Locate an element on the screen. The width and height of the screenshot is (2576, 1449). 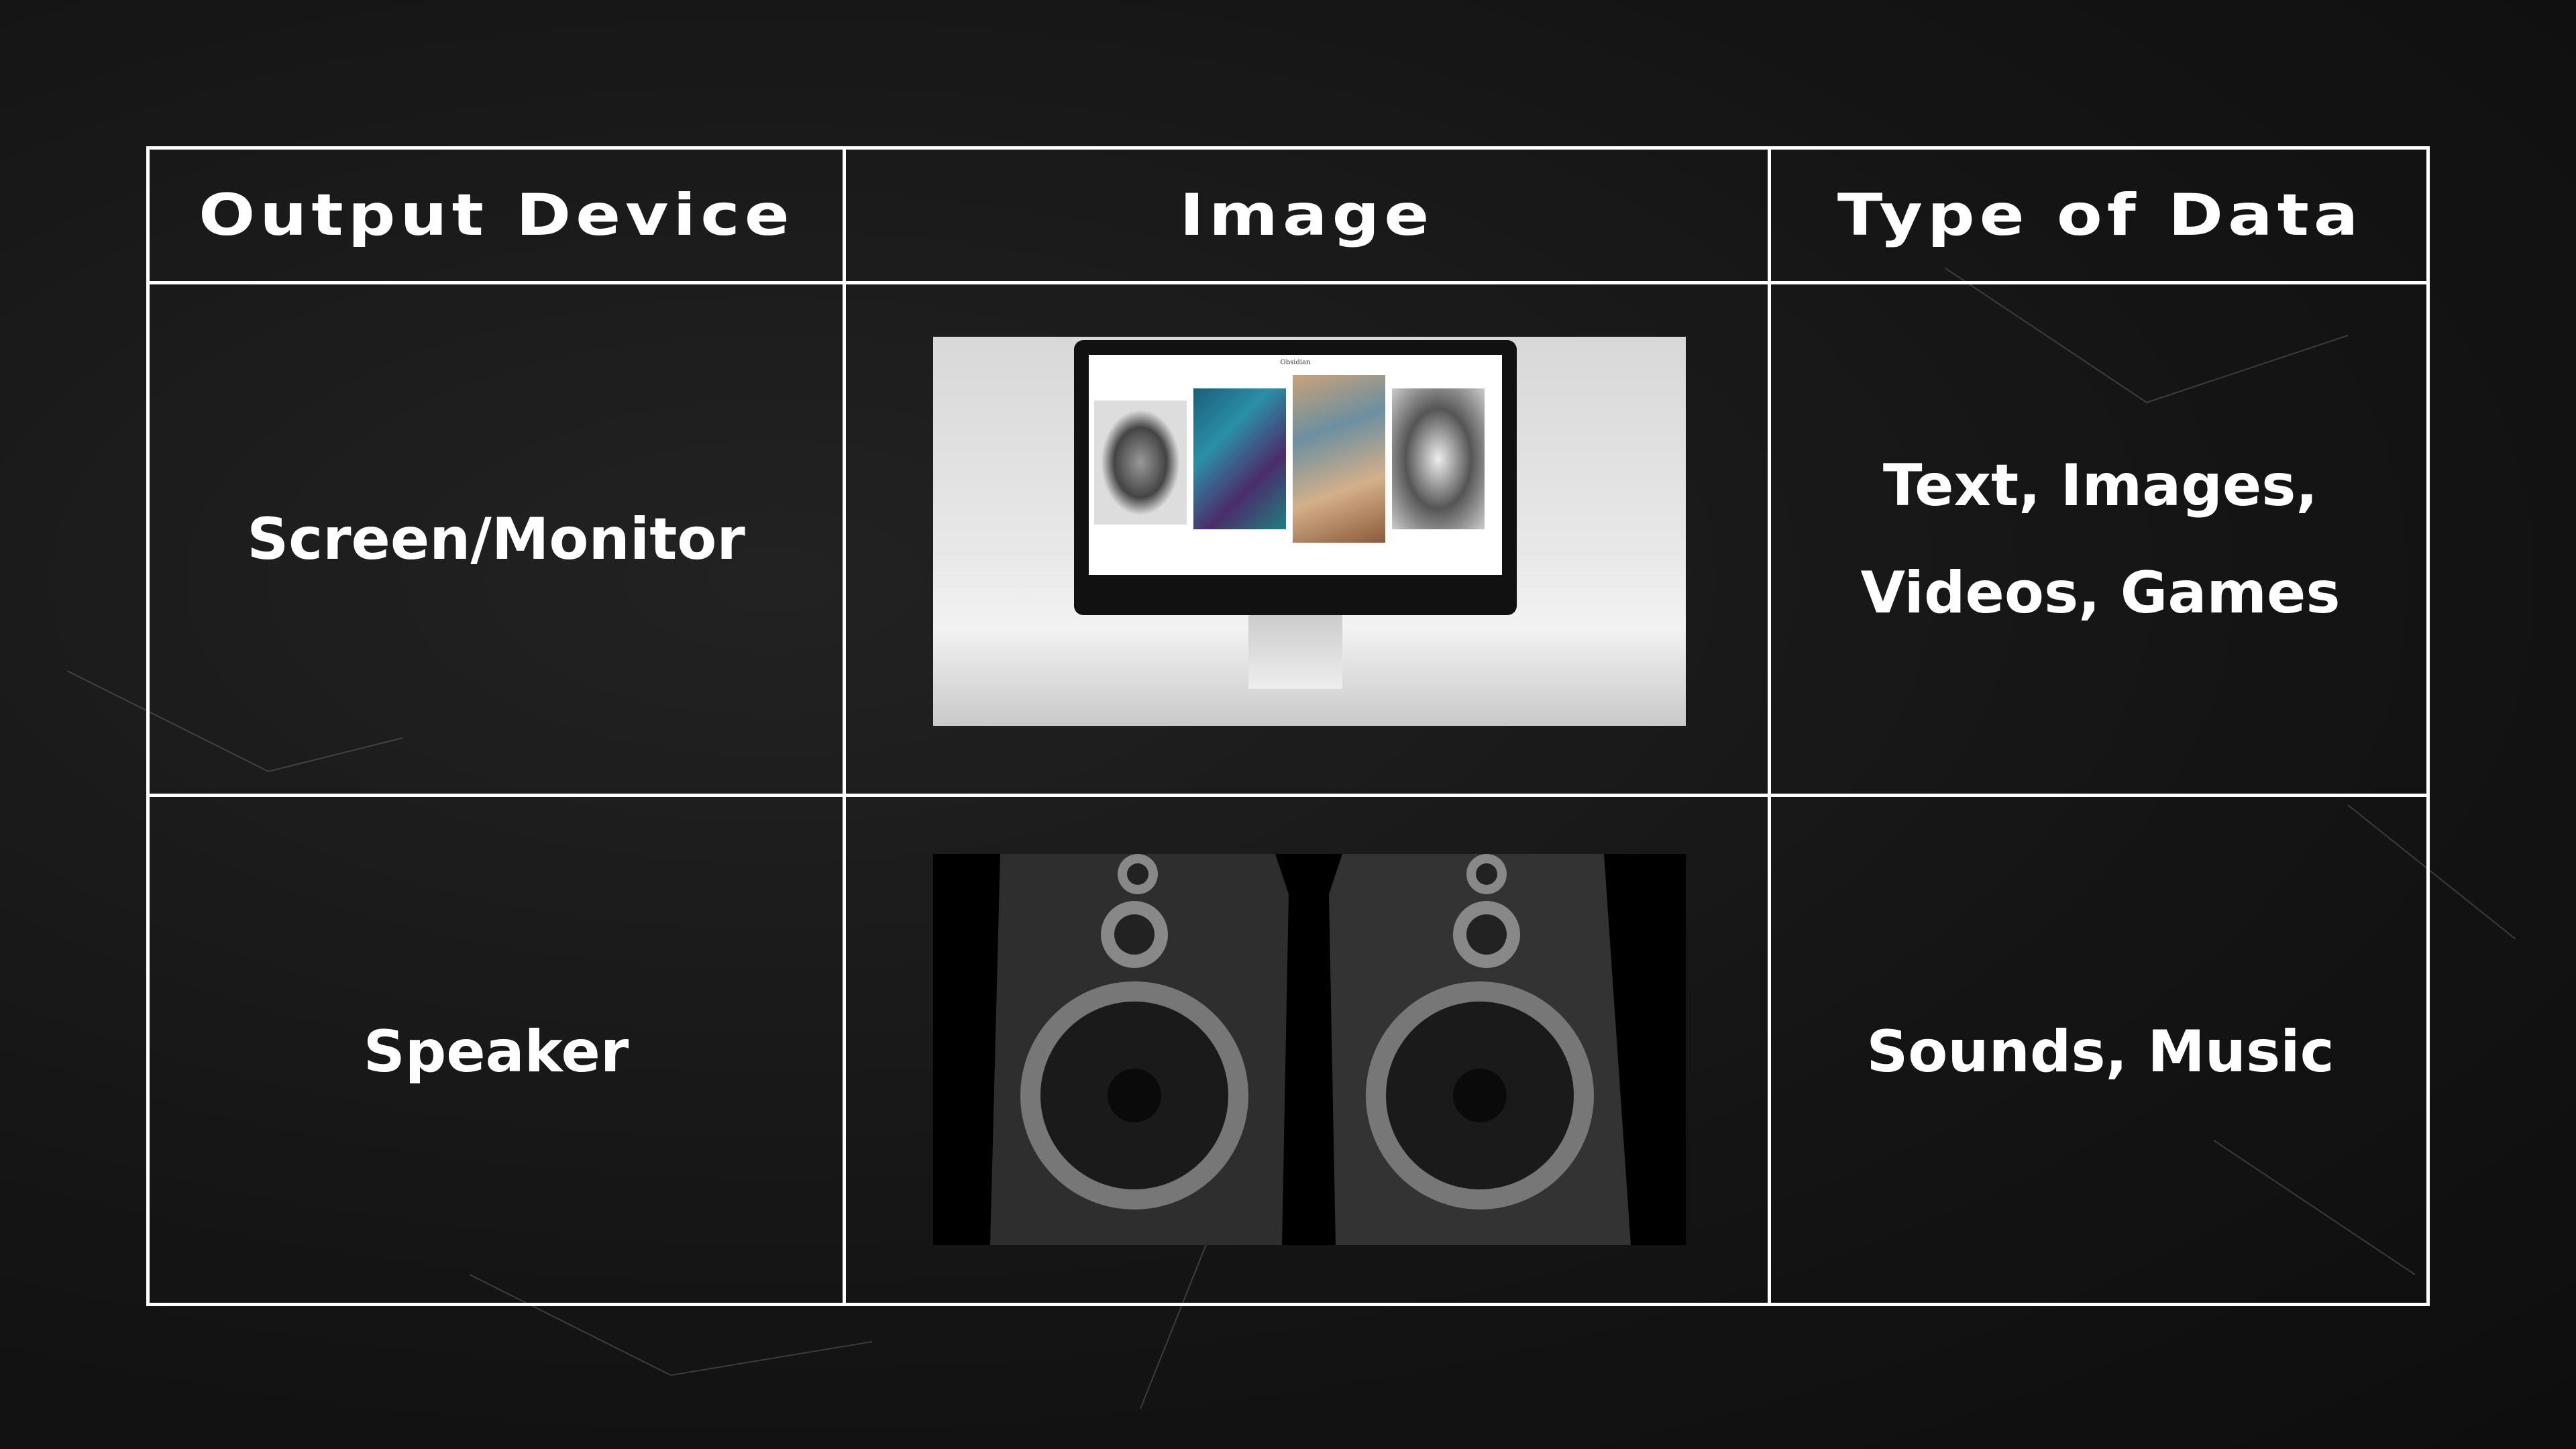
speakers-image is located at coordinates (1309, 1049).